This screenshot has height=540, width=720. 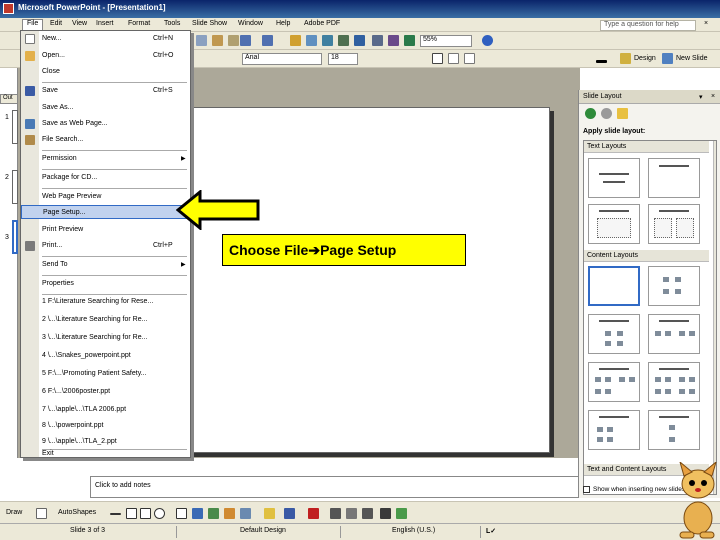 What do you see at coordinates (343, 59) in the screenshot?
I see `font-size-select: 18` at bounding box center [343, 59].